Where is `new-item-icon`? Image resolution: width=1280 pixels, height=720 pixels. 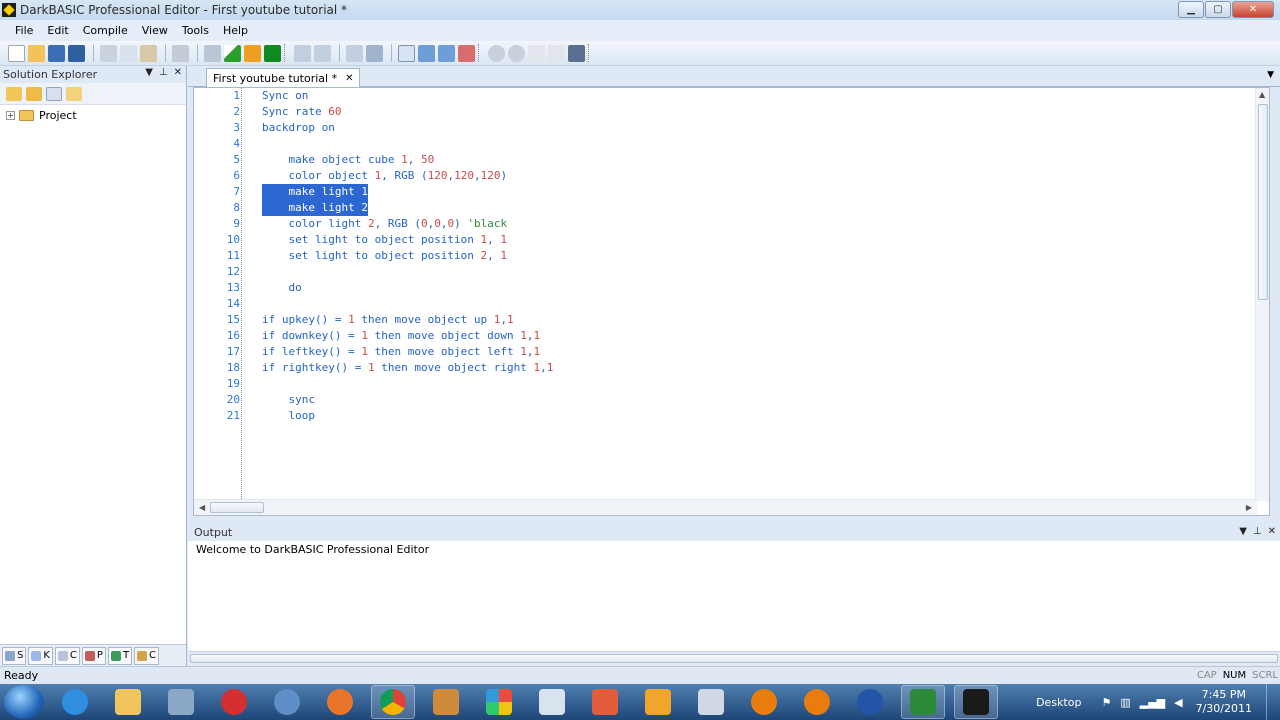
new-item-icon is located at coordinates (14, 93).